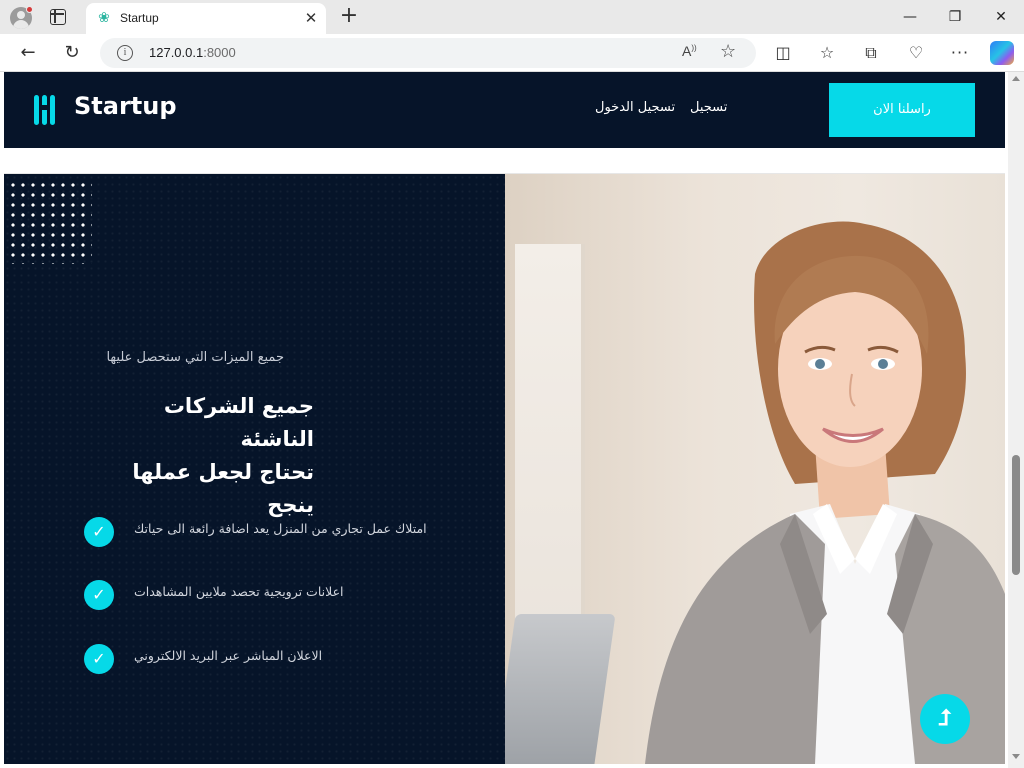  What do you see at coordinates (728, 51) in the screenshot?
I see `star-icon: ☆` at bounding box center [728, 51].